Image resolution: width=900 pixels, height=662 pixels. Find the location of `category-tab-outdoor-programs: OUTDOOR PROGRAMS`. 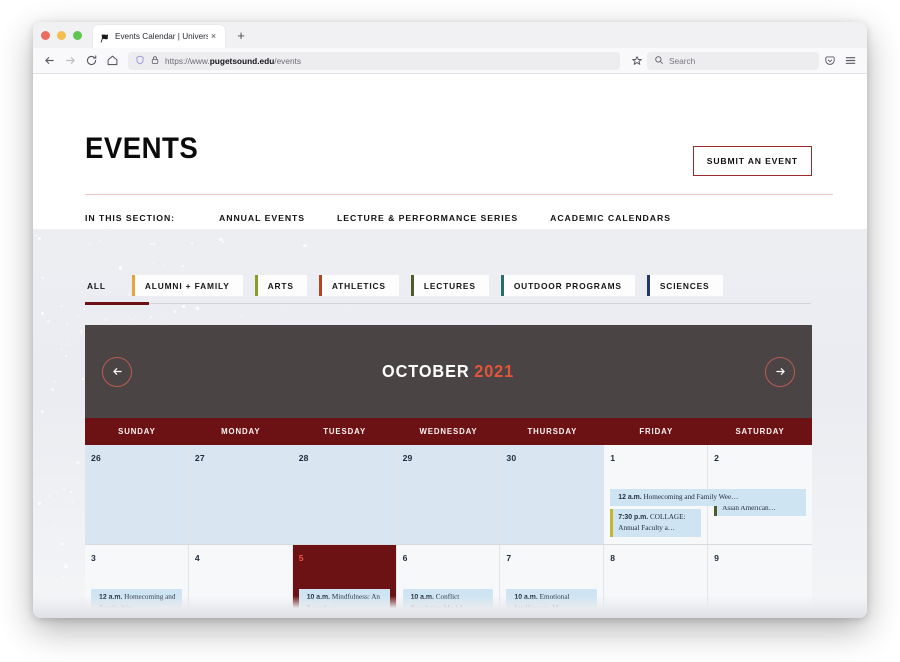

category-tab-outdoor-programs: OUTDOOR PROGRAMS is located at coordinates (567, 285).